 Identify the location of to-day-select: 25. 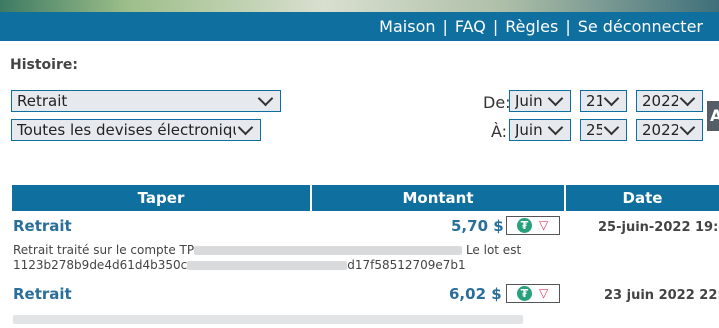
(603, 130).